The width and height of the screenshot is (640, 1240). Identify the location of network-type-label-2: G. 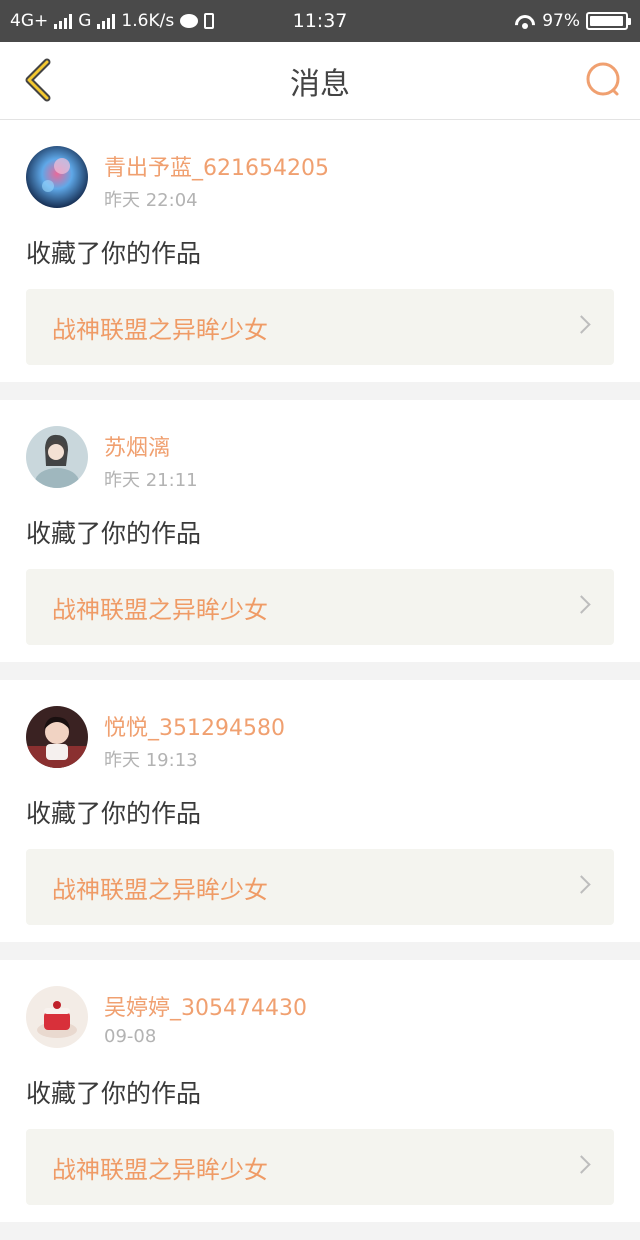
(85, 21).